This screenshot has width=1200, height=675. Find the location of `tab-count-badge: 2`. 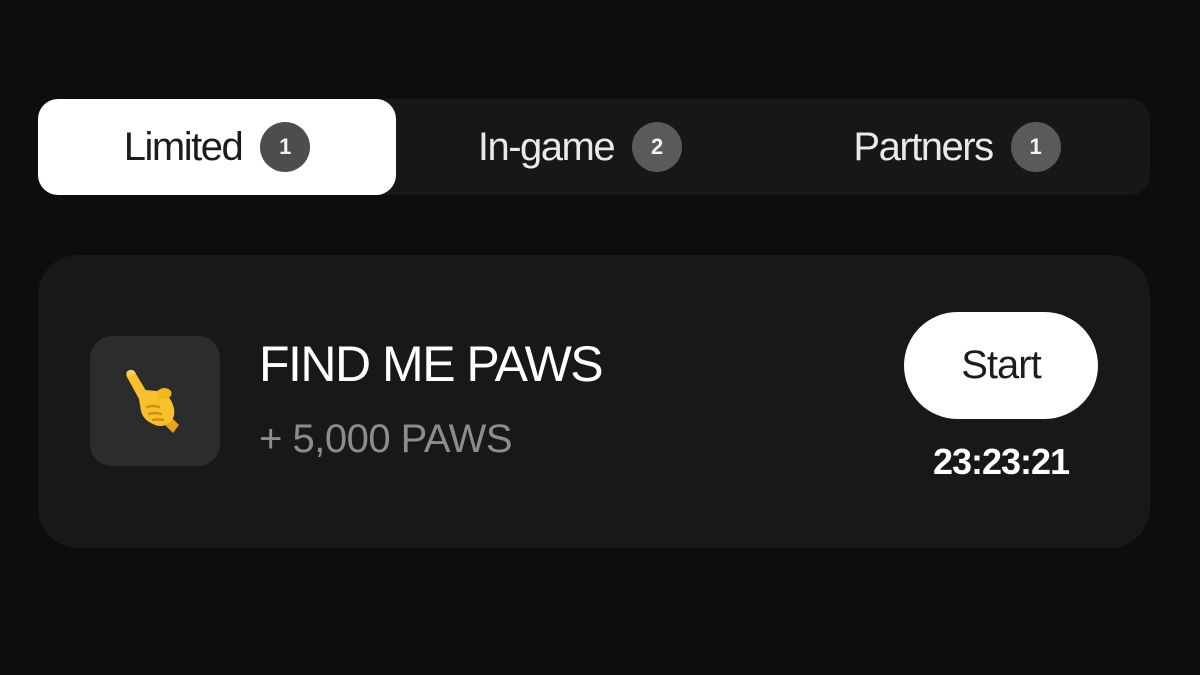

tab-count-badge: 2 is located at coordinates (657, 147).